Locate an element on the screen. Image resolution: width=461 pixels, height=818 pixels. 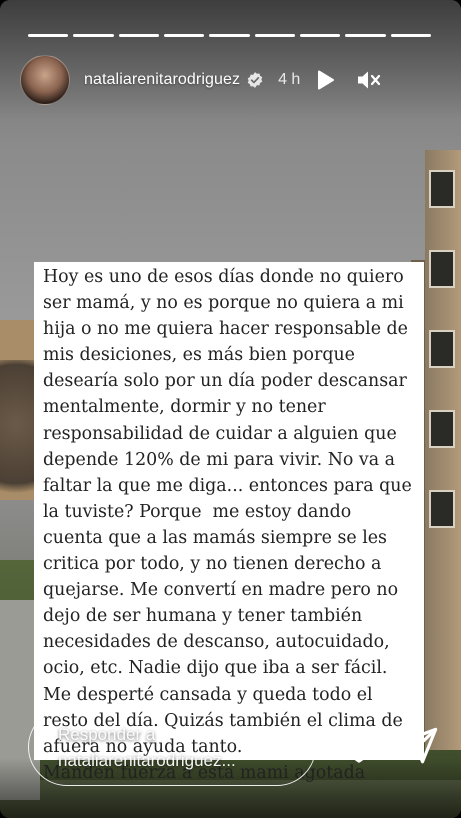
verified-badge-icon is located at coordinates (255, 80).